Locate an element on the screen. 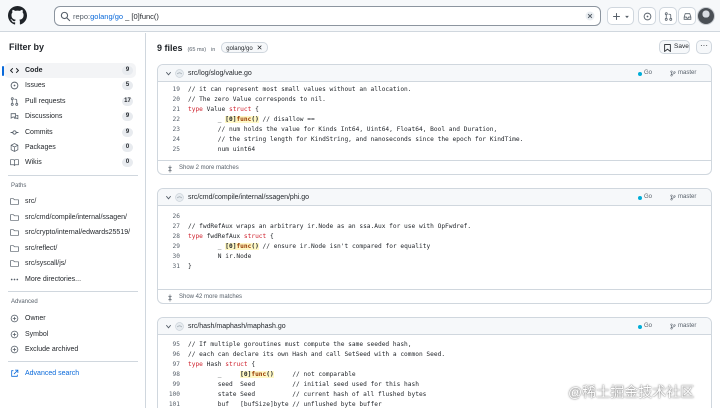 The height and width of the screenshot is (408, 720). advanced-label: Symbol is located at coordinates (37, 334).